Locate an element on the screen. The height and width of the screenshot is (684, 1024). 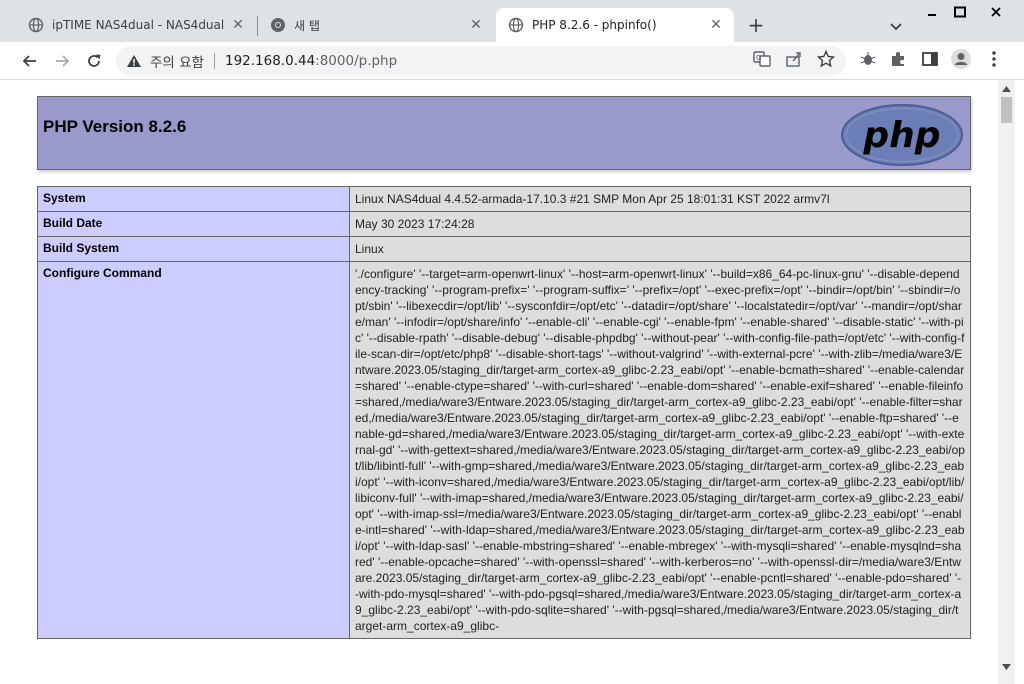
translate-icon: G is located at coordinates (762, 59).